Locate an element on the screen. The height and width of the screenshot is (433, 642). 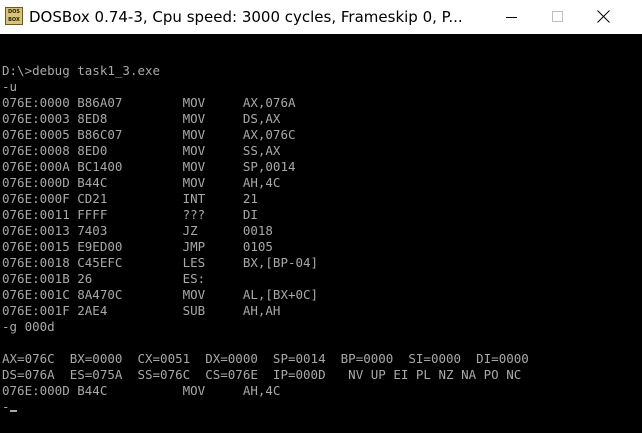
text-cursor is located at coordinates (13, 411).